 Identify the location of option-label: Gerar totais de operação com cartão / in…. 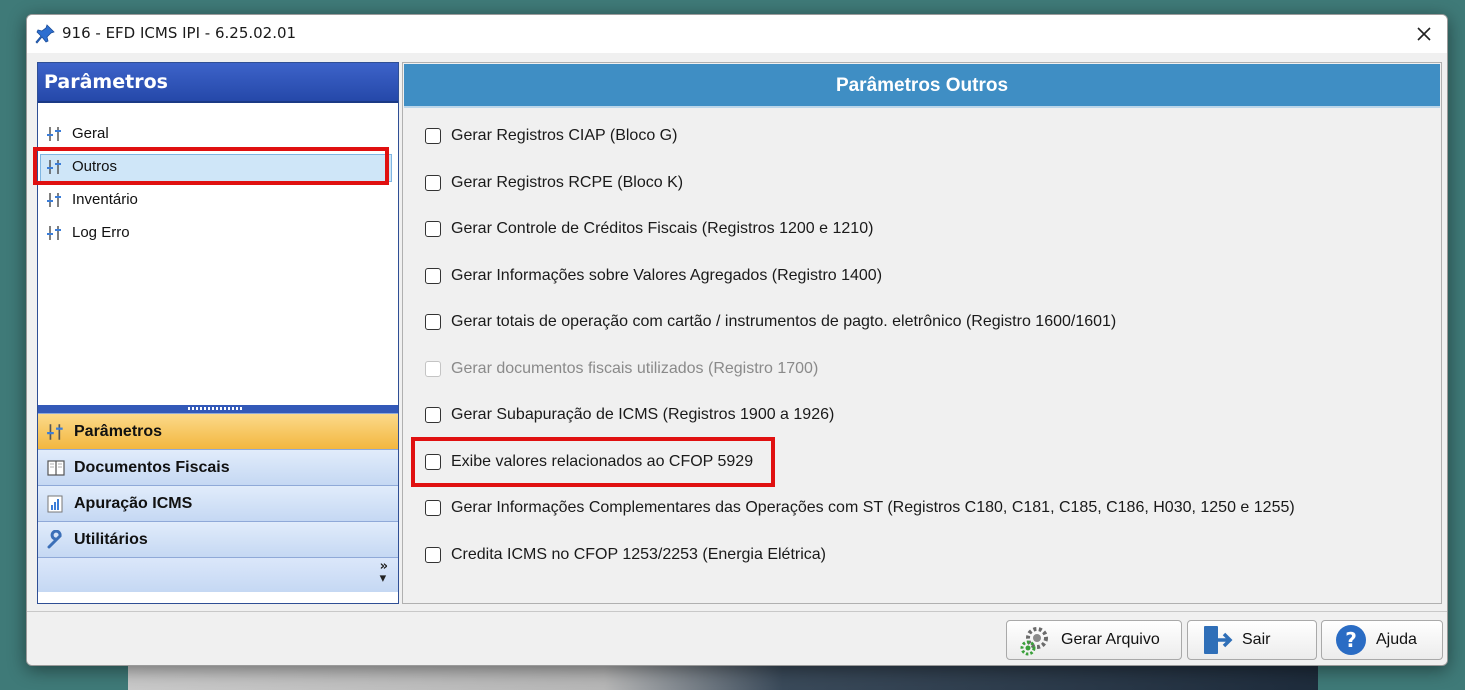
(784, 321).